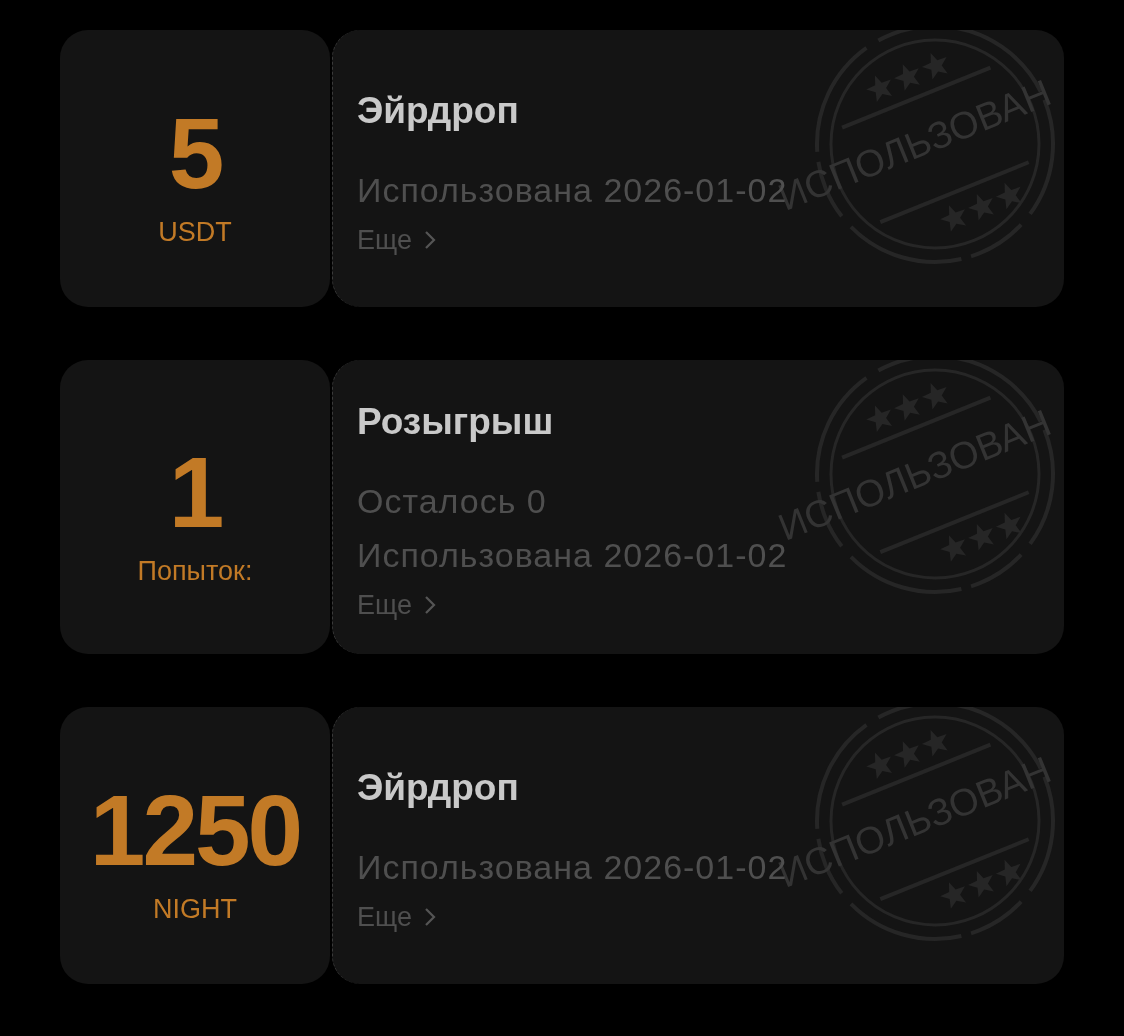 The height and width of the screenshot is (1036, 1124). I want to click on coupon-amount: 1, so click(195, 491).